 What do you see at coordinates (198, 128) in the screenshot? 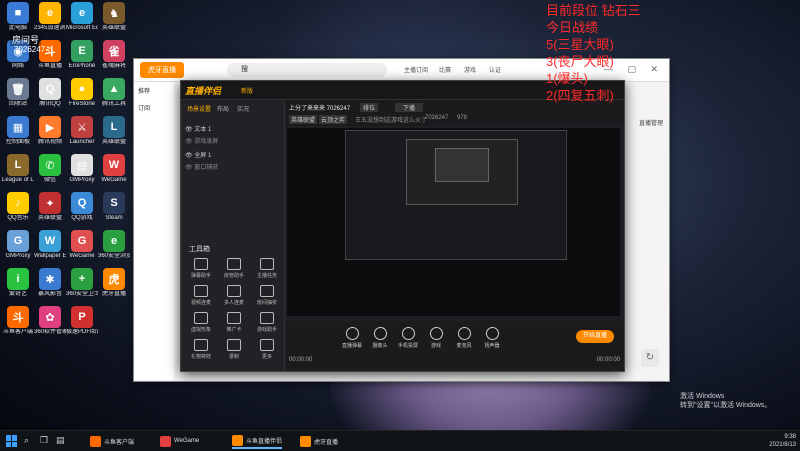
I see `scene-item: 👁 文本 1` at bounding box center [198, 128].